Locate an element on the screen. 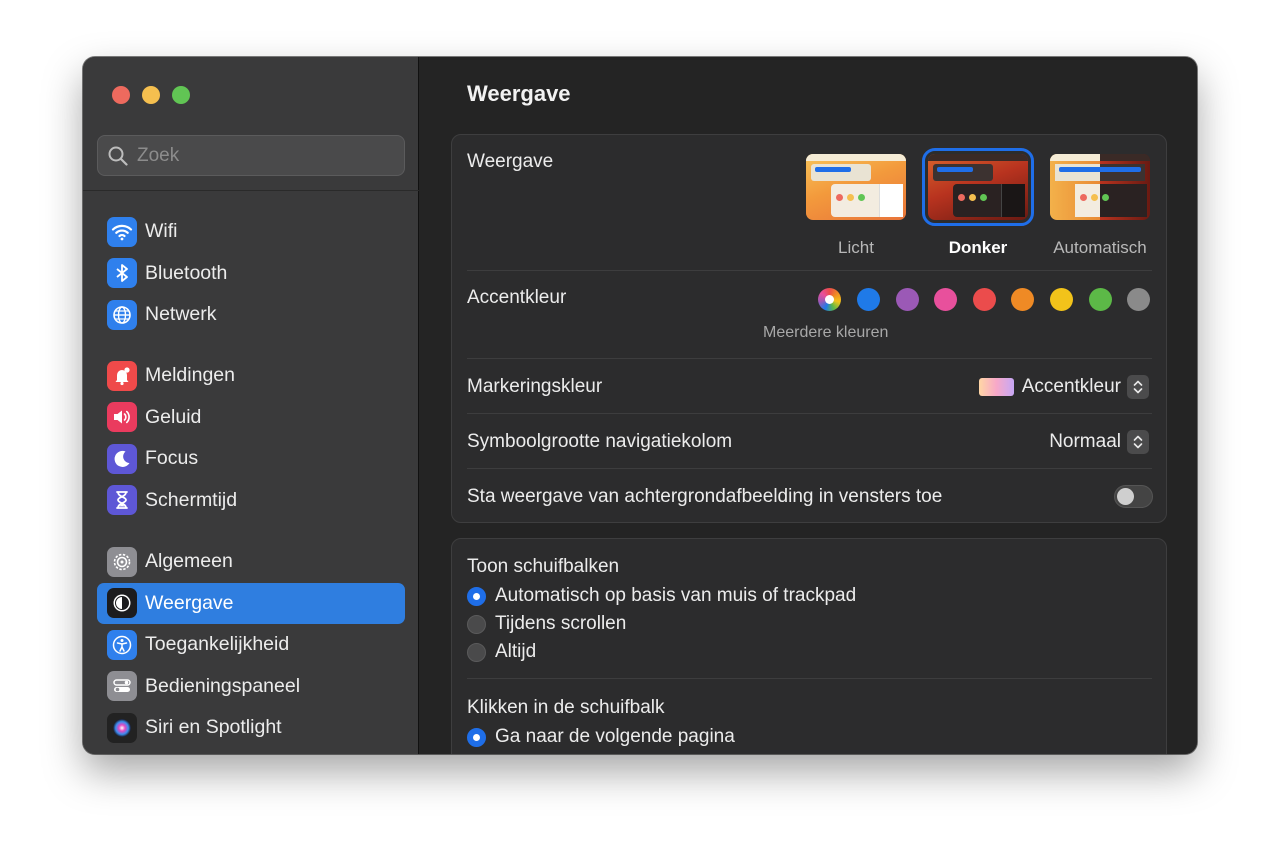 The image size is (1280, 864). highlight-color-popup: Accentkleur is located at coordinates (1063, 387).